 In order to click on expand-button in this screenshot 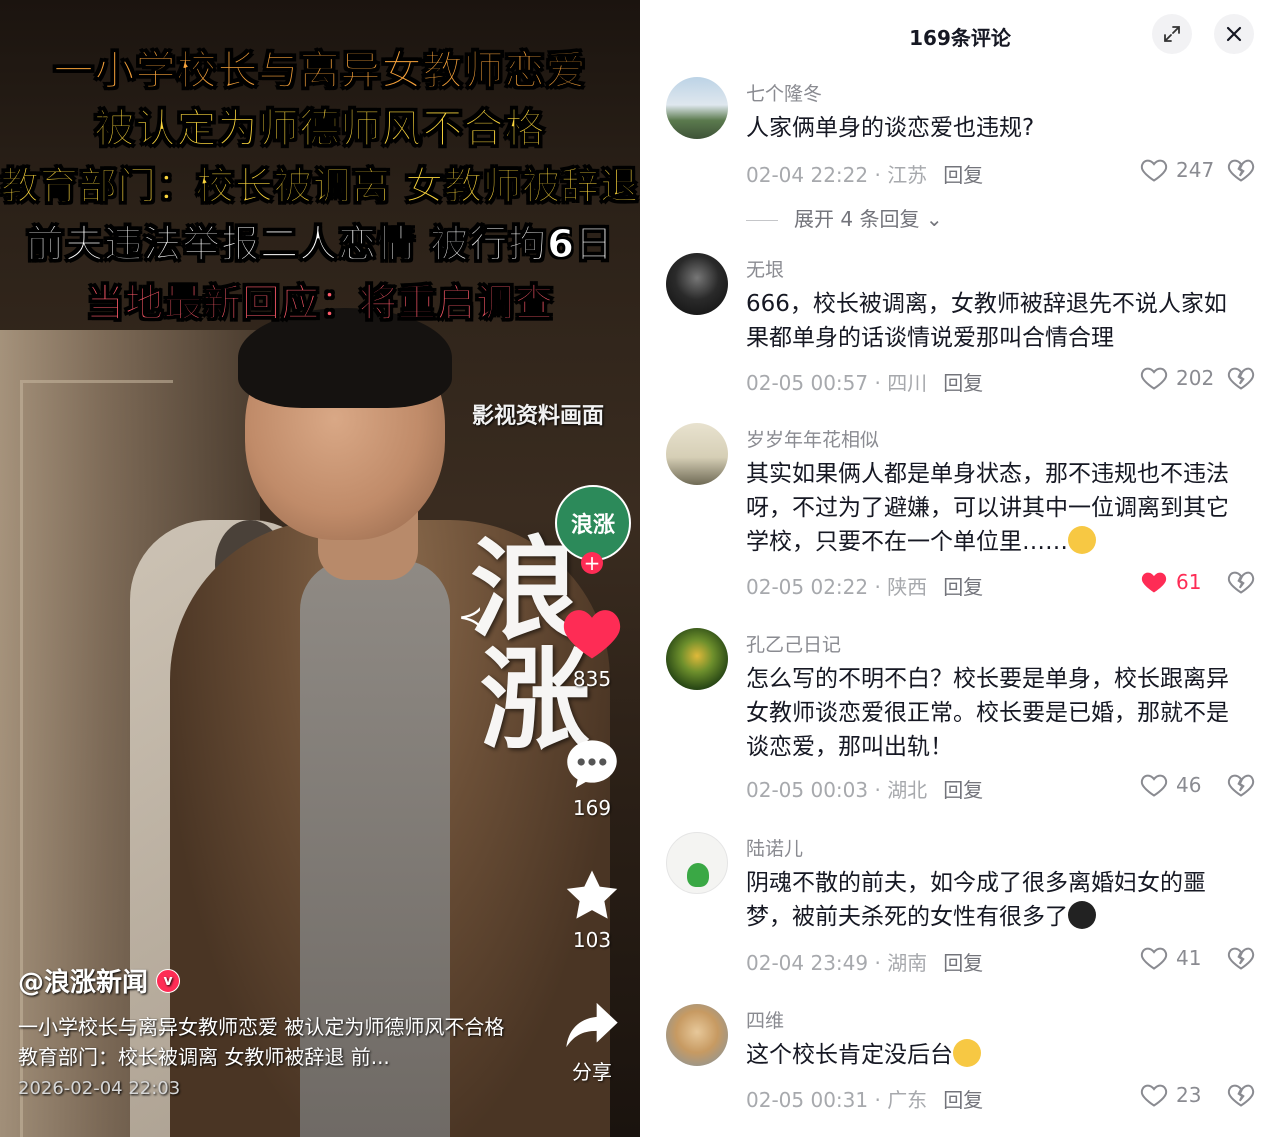, I will do `click(1172, 34)`.